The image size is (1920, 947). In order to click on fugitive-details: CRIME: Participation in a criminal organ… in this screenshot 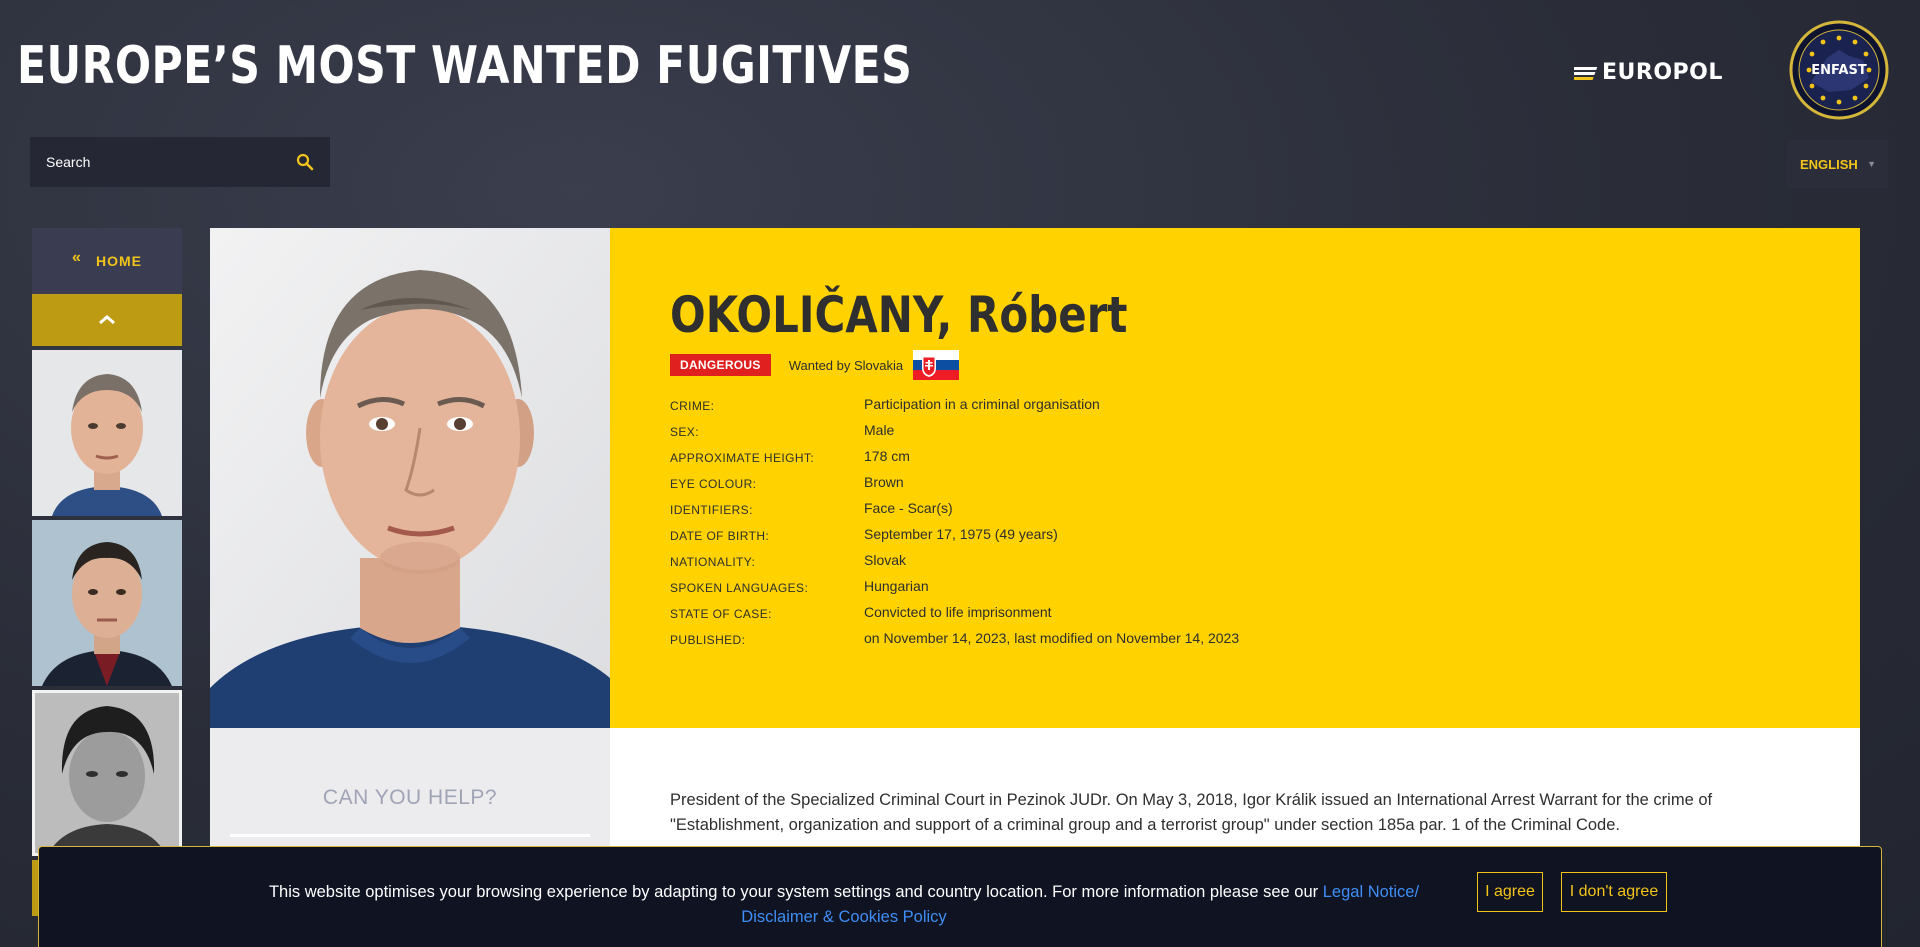, I will do `click(954, 526)`.